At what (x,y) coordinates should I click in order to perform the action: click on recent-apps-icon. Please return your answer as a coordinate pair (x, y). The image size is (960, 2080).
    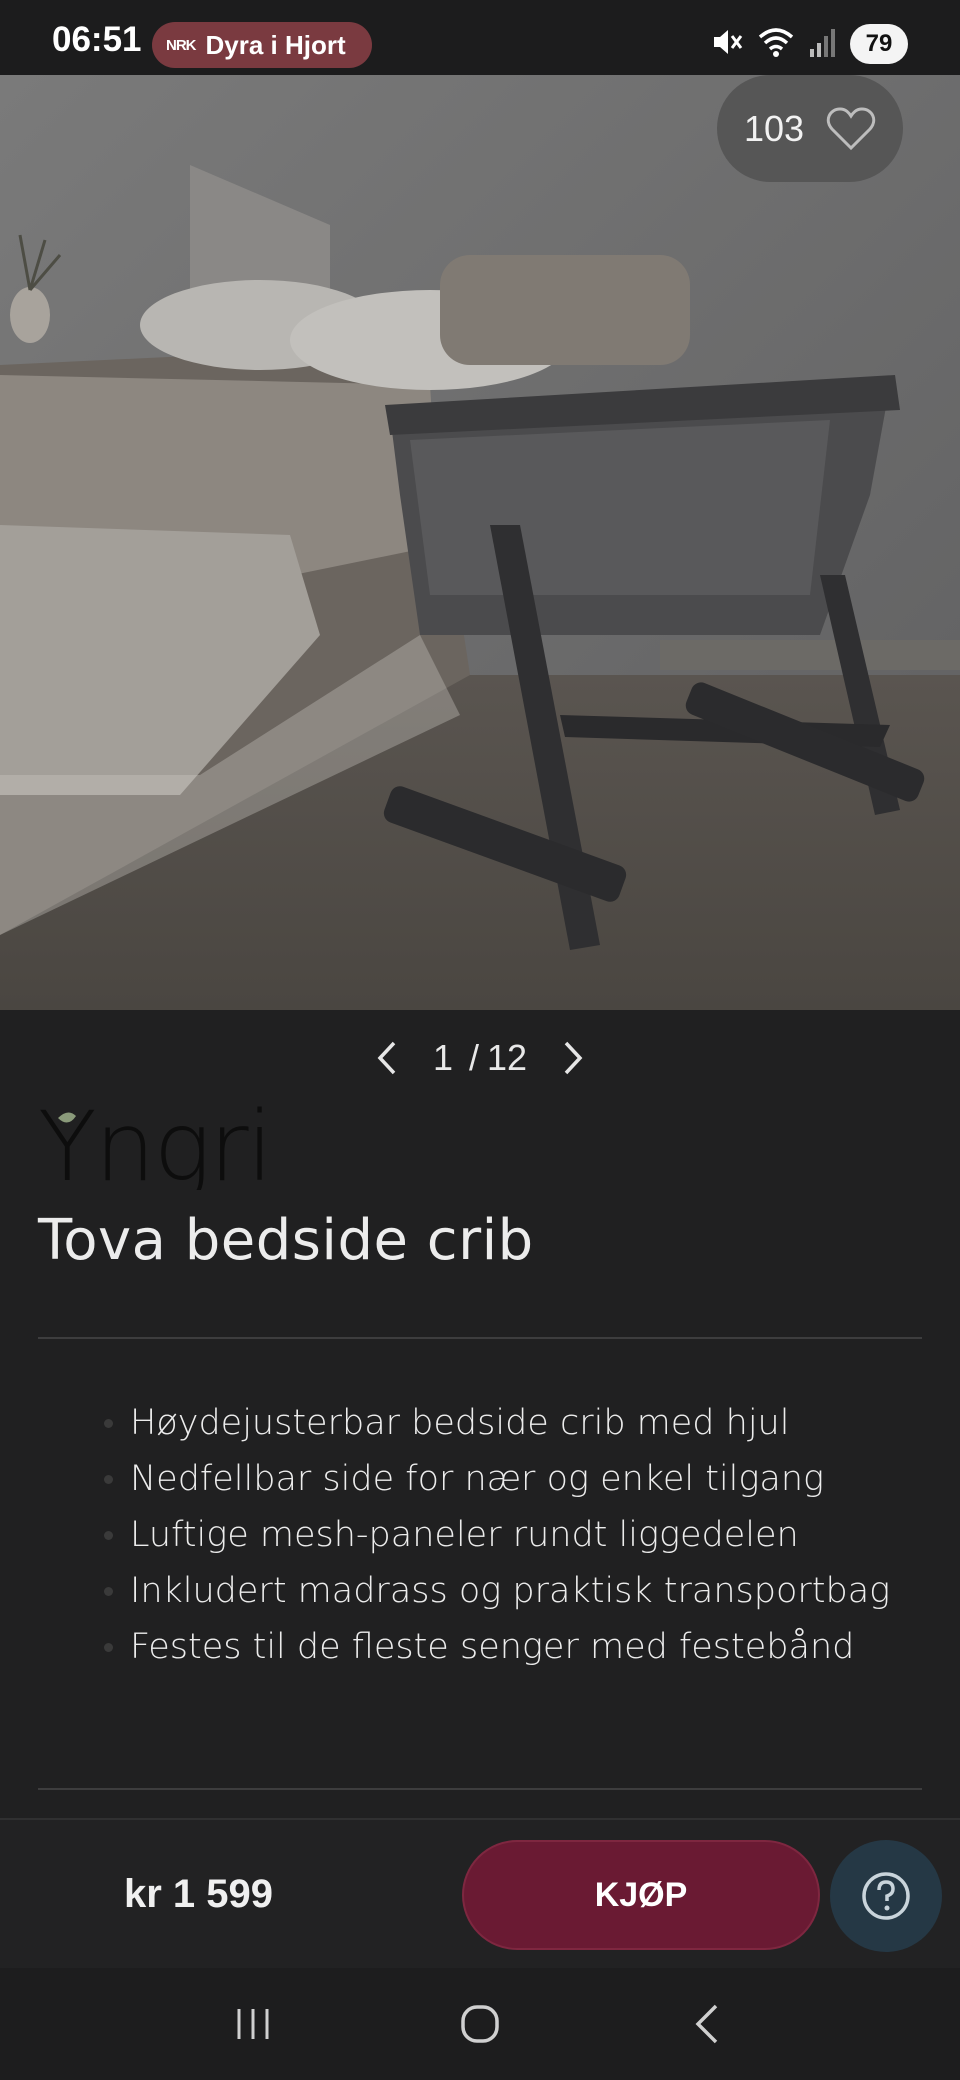
    Looking at the image, I should click on (253, 2024).